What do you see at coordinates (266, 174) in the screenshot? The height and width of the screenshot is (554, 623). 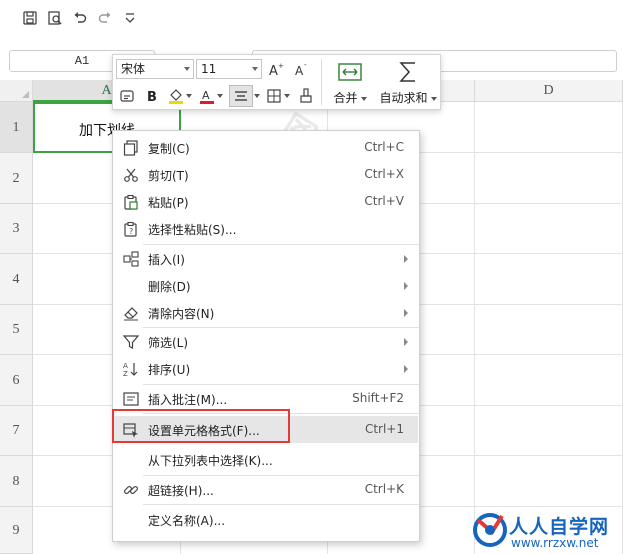 I see `menu-item-cut: 剪切(T) Ctrl+X` at bounding box center [266, 174].